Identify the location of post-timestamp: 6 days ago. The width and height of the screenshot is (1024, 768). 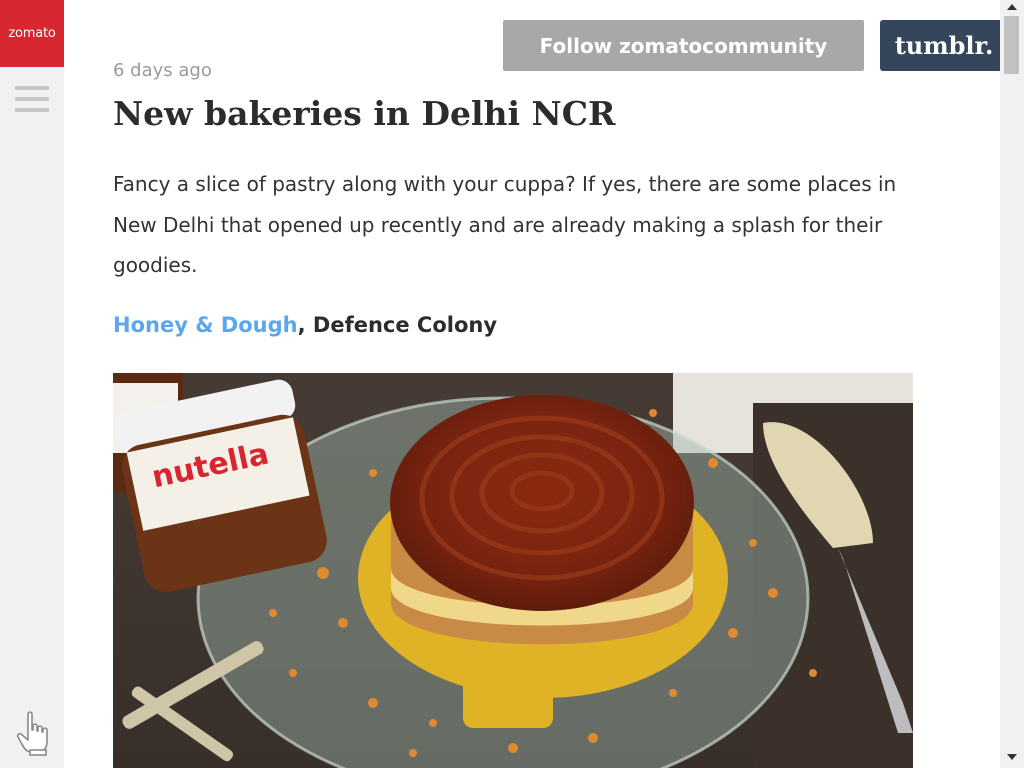
(162, 70).